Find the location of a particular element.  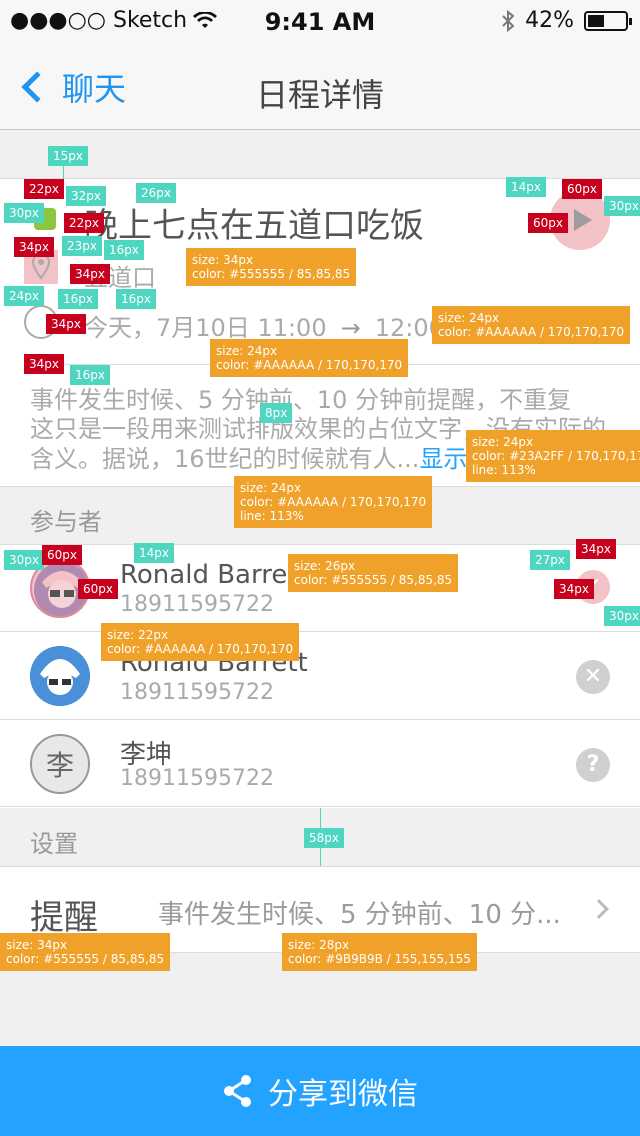

participants-header: 参与者 is located at coordinates (66, 522).